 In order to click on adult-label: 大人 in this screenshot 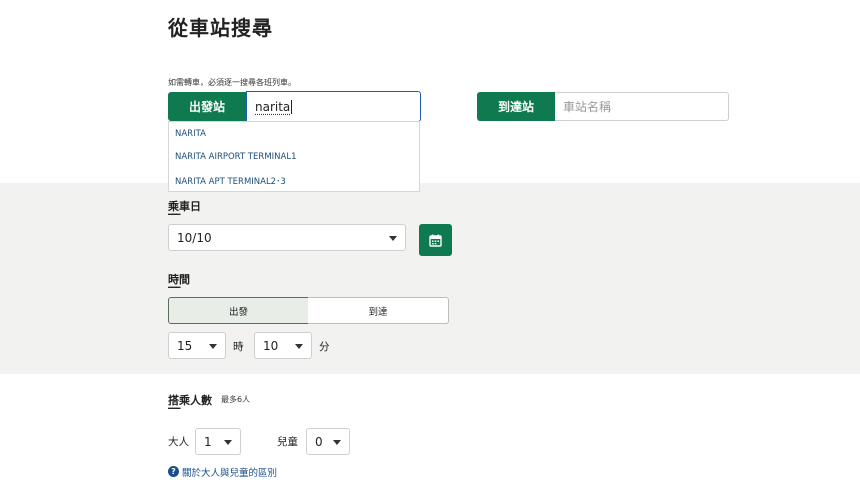, I will do `click(178, 442)`.